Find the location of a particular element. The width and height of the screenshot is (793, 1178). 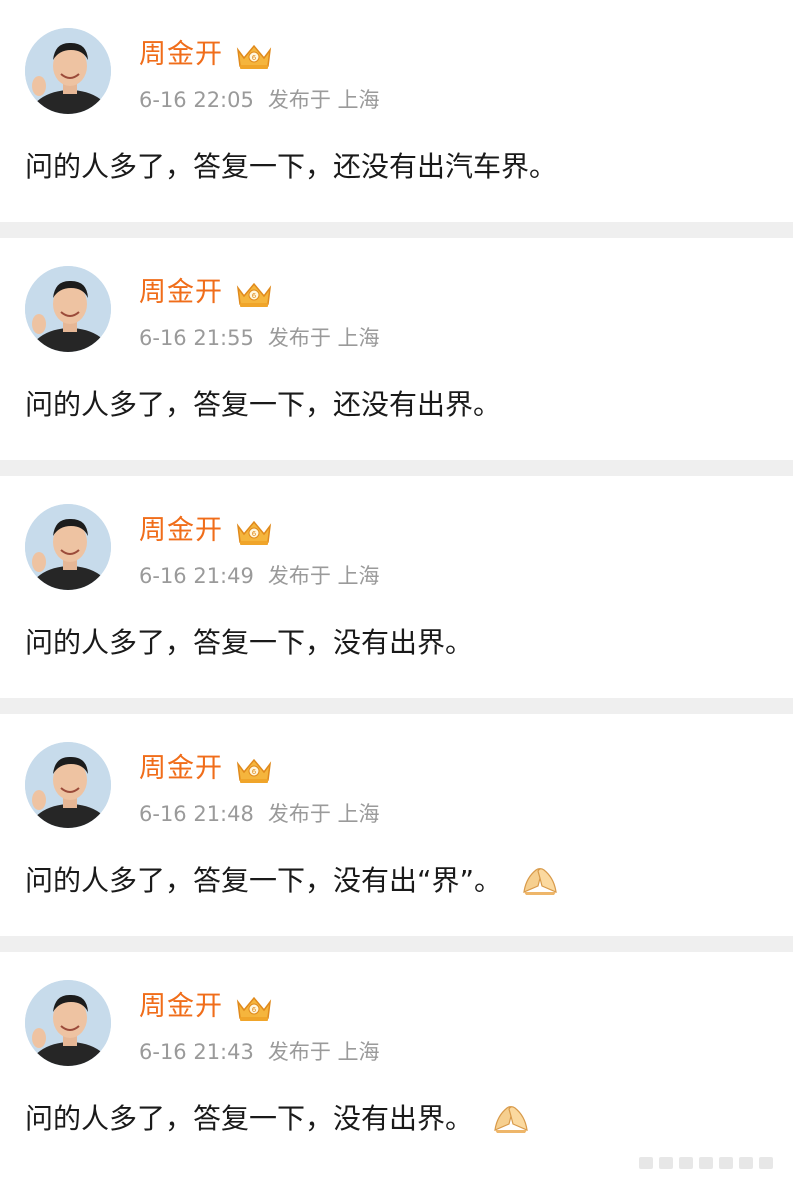

post-text: 问的人多了，答复一下，还没有出汽车界。 is located at coordinates (291, 167).